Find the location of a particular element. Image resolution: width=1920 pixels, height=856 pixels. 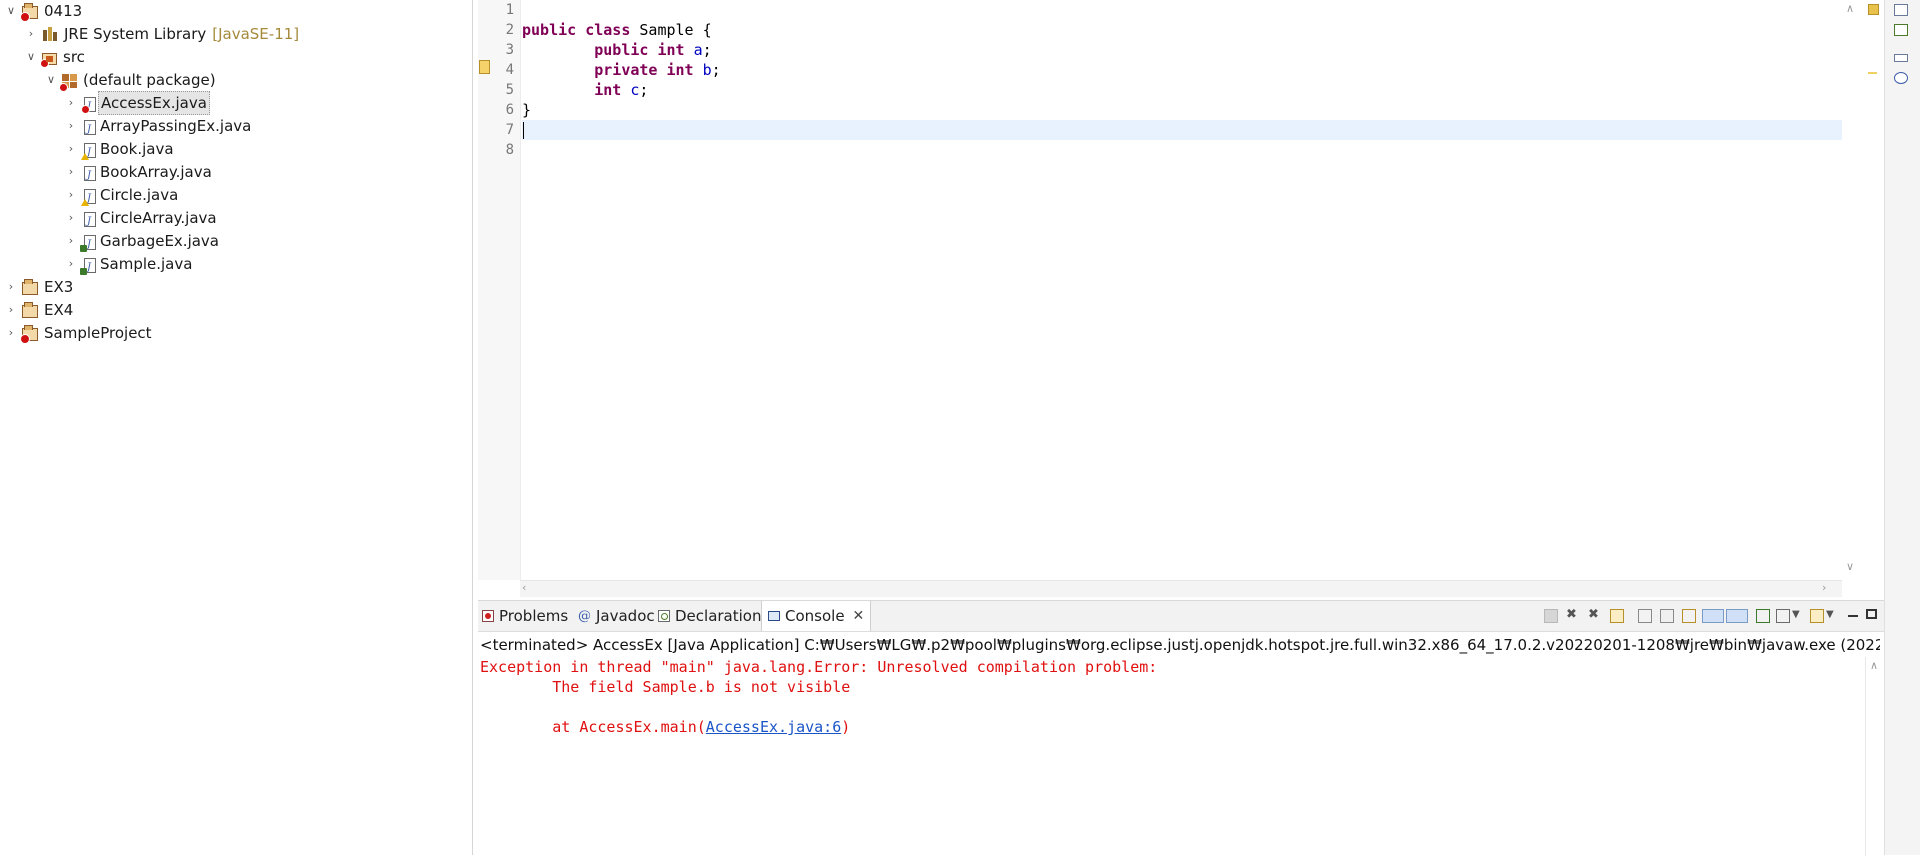

close-icon: ✕ is located at coordinates (859, 616).